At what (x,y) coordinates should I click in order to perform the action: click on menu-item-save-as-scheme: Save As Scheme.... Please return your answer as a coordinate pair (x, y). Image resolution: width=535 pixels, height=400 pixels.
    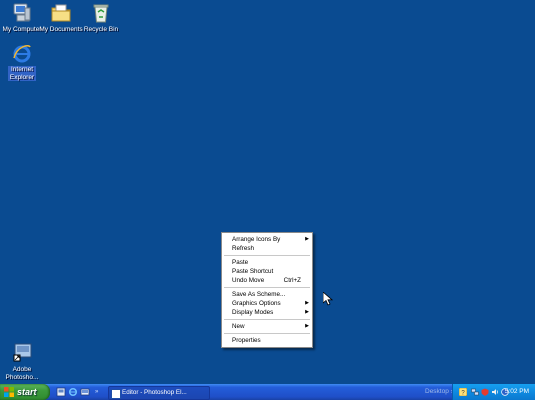
    Looking at the image, I should click on (267, 294).